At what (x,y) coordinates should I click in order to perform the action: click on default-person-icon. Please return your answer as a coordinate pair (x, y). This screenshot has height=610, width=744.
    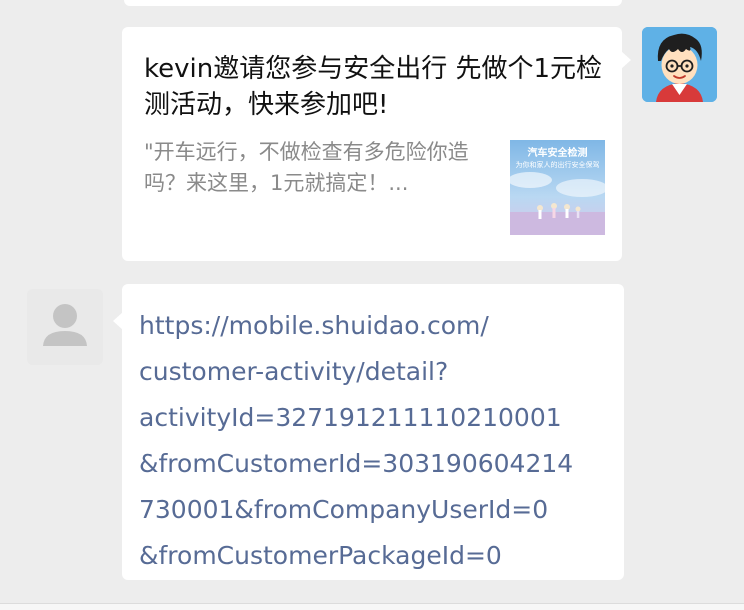
    Looking at the image, I should click on (65, 327).